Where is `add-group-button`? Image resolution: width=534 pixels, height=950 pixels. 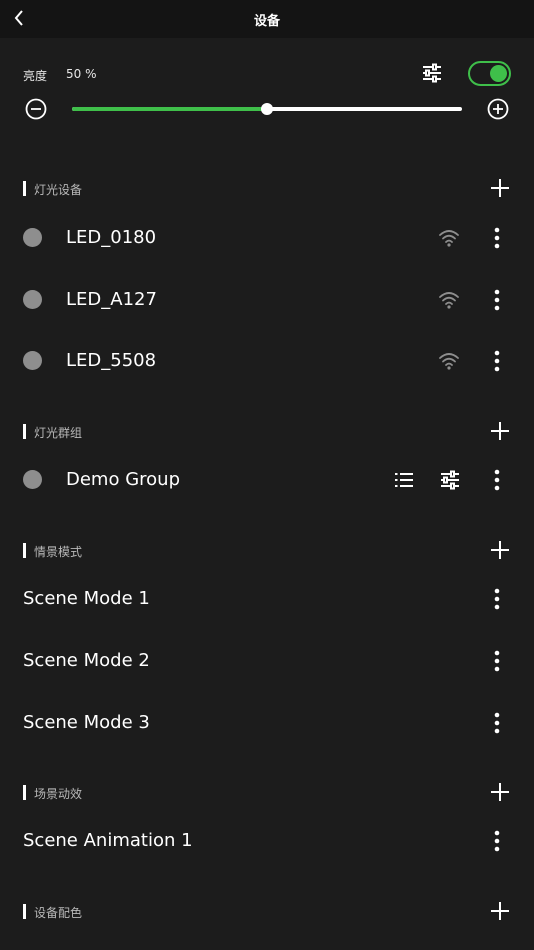 add-group-button is located at coordinates (500, 431).